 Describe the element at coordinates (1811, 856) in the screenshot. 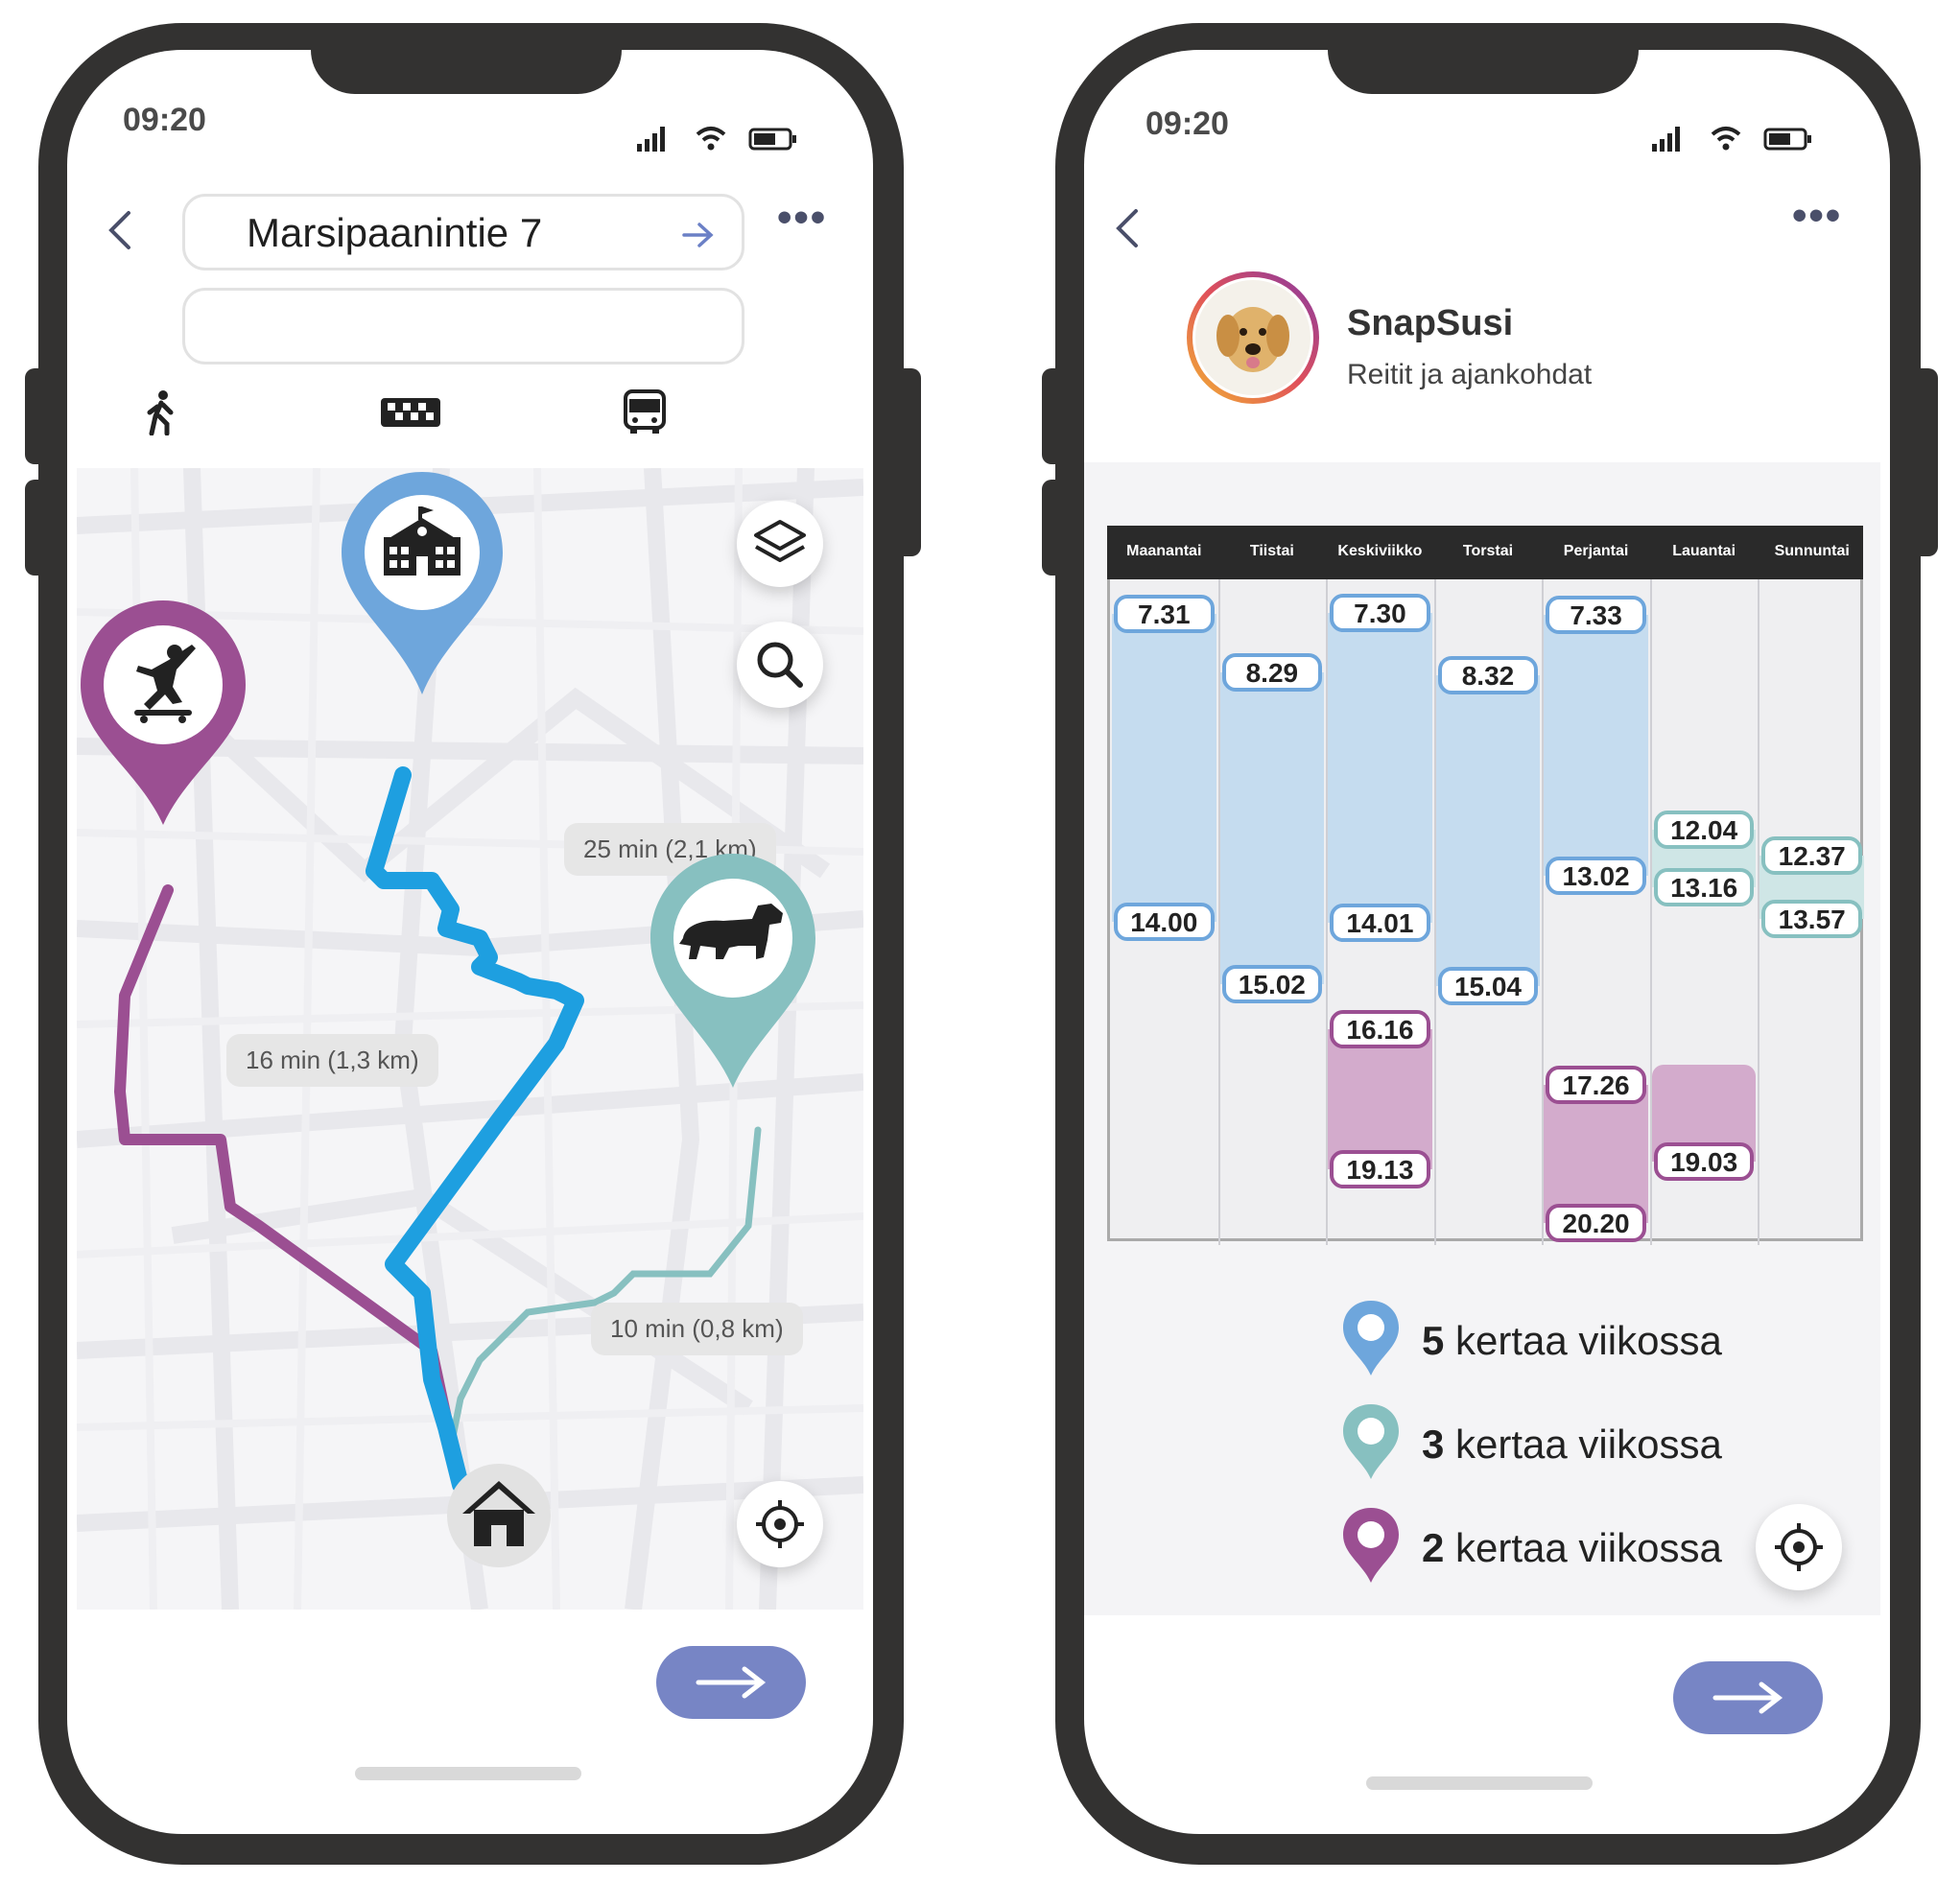

I see `teal-start-time-sunnuntai: 12.37` at that location.